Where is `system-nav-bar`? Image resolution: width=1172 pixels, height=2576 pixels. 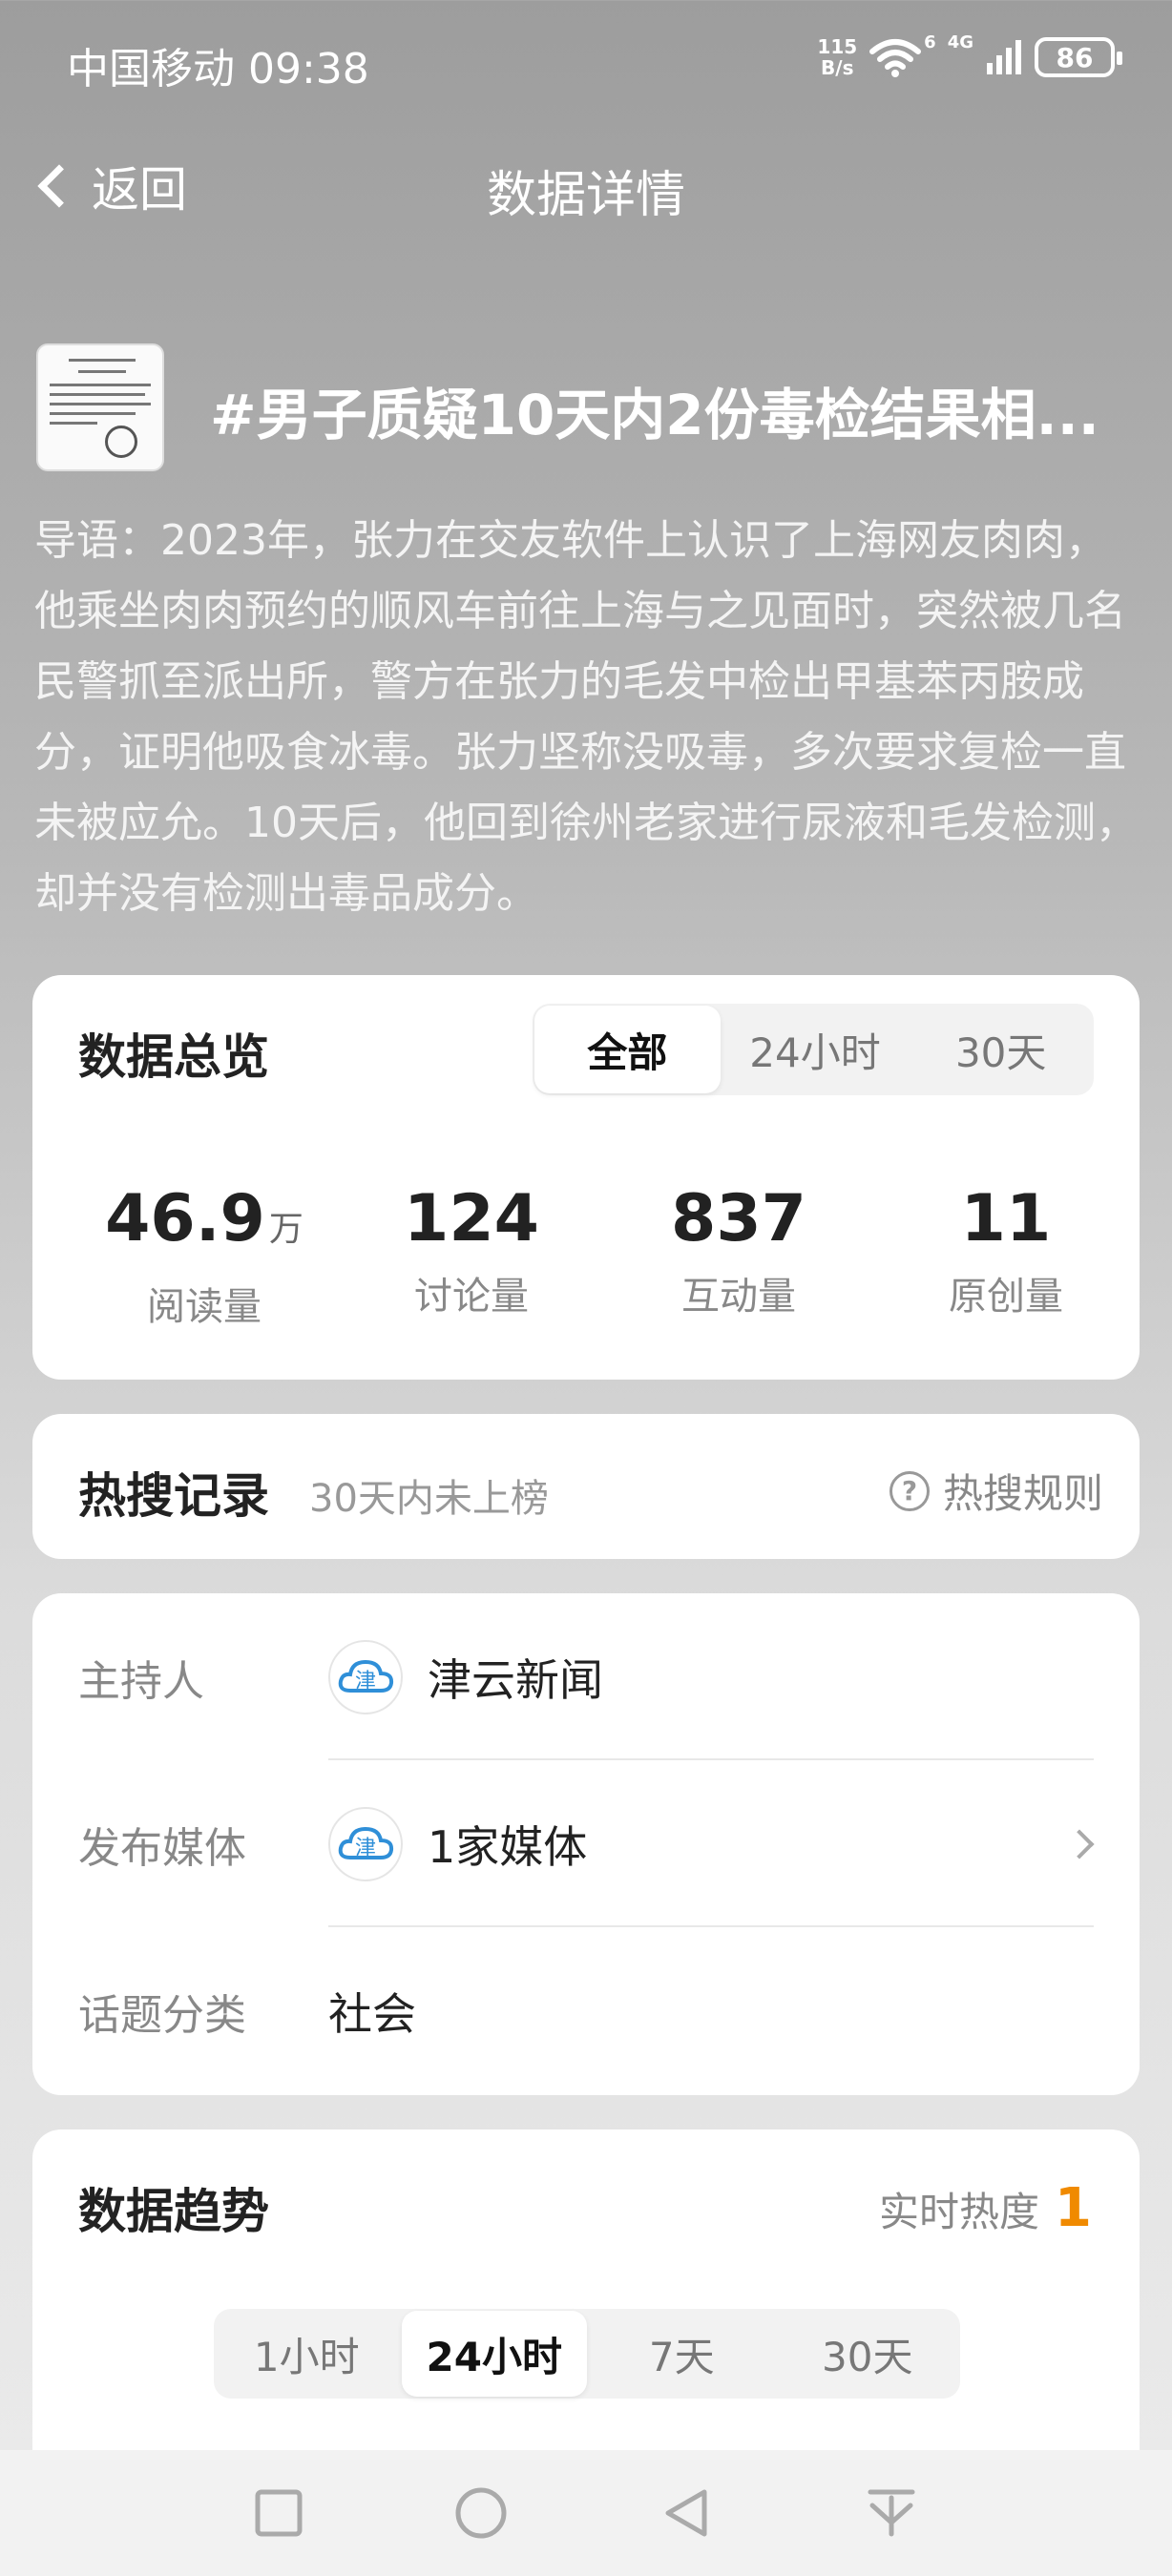 system-nav-bar is located at coordinates (586, 2513).